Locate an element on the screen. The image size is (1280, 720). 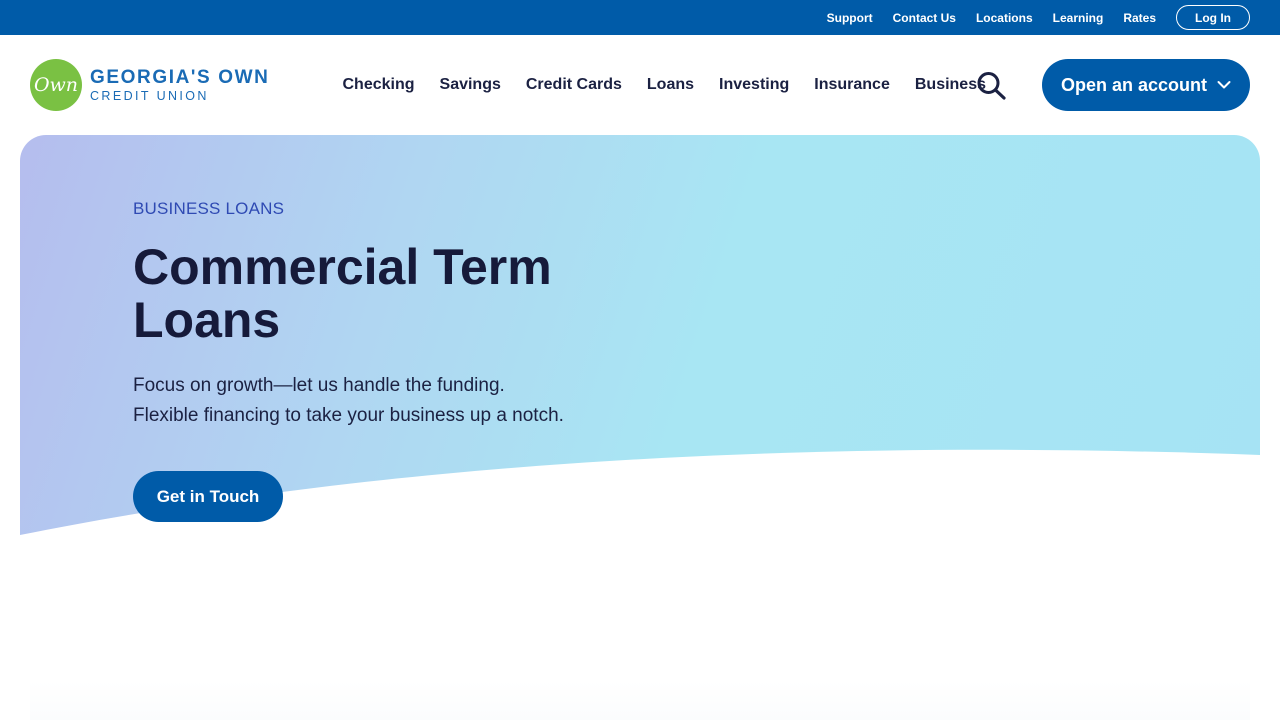
utility-link-locations: Locations is located at coordinates (1004, 18).